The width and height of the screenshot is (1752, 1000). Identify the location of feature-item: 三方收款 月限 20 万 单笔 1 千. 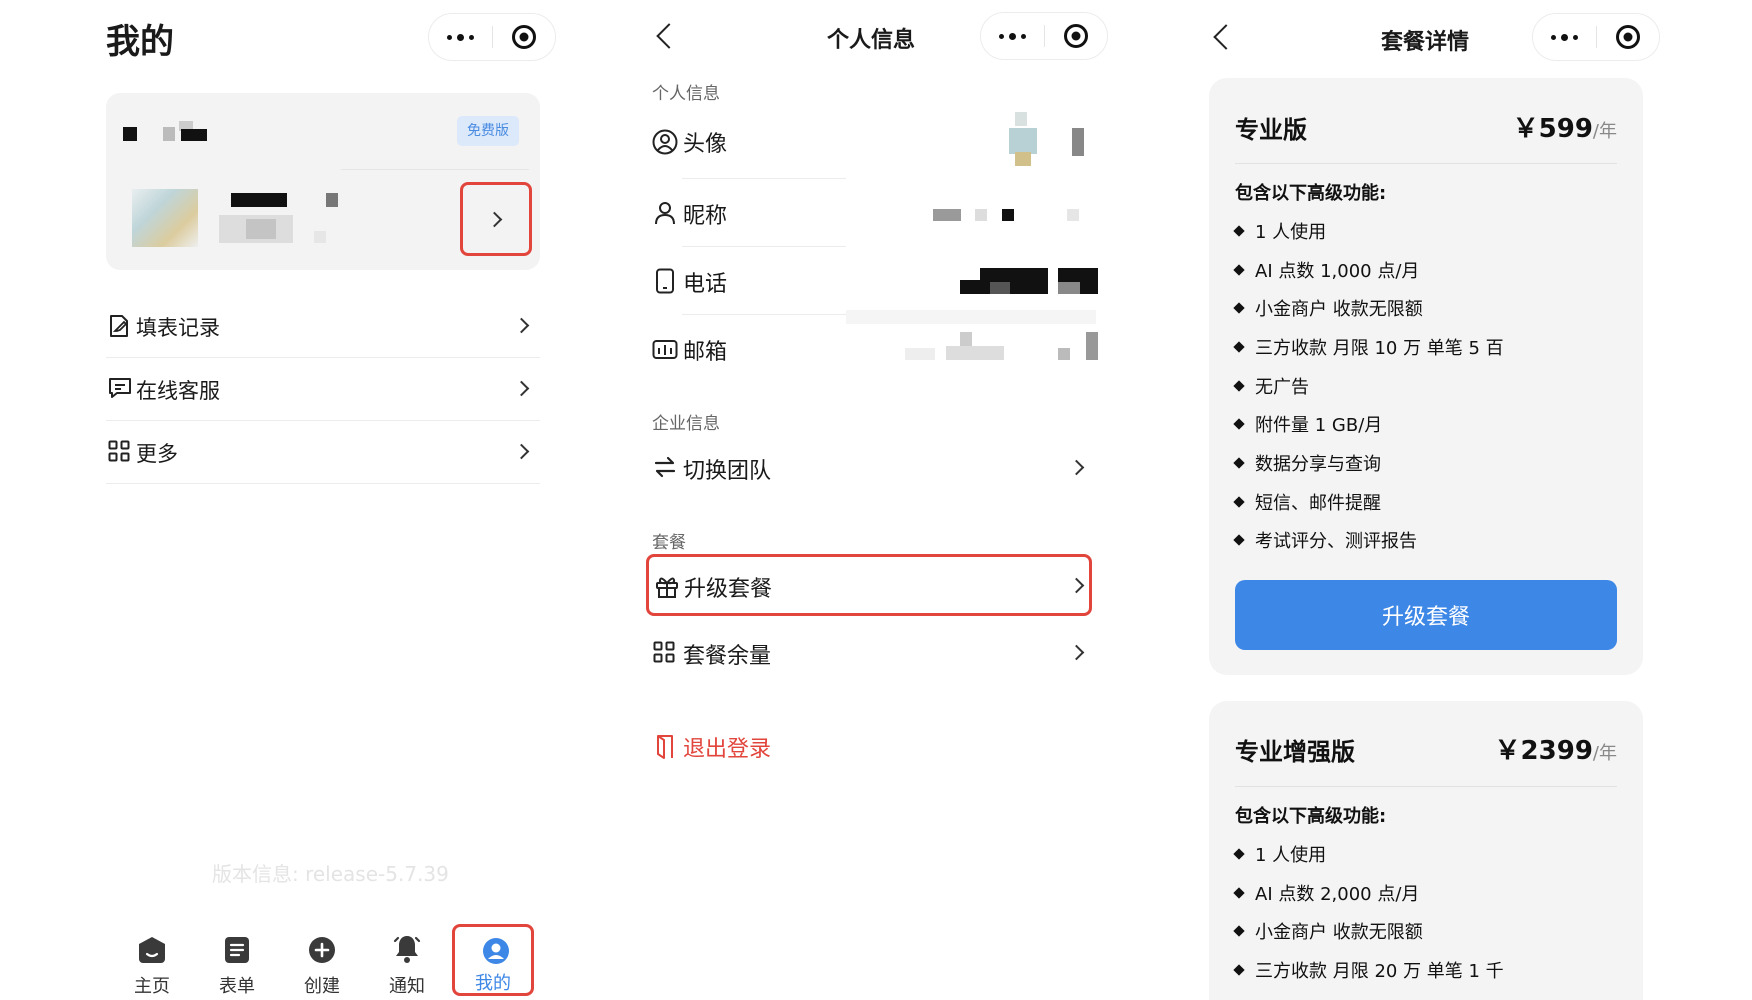
(1368, 970).